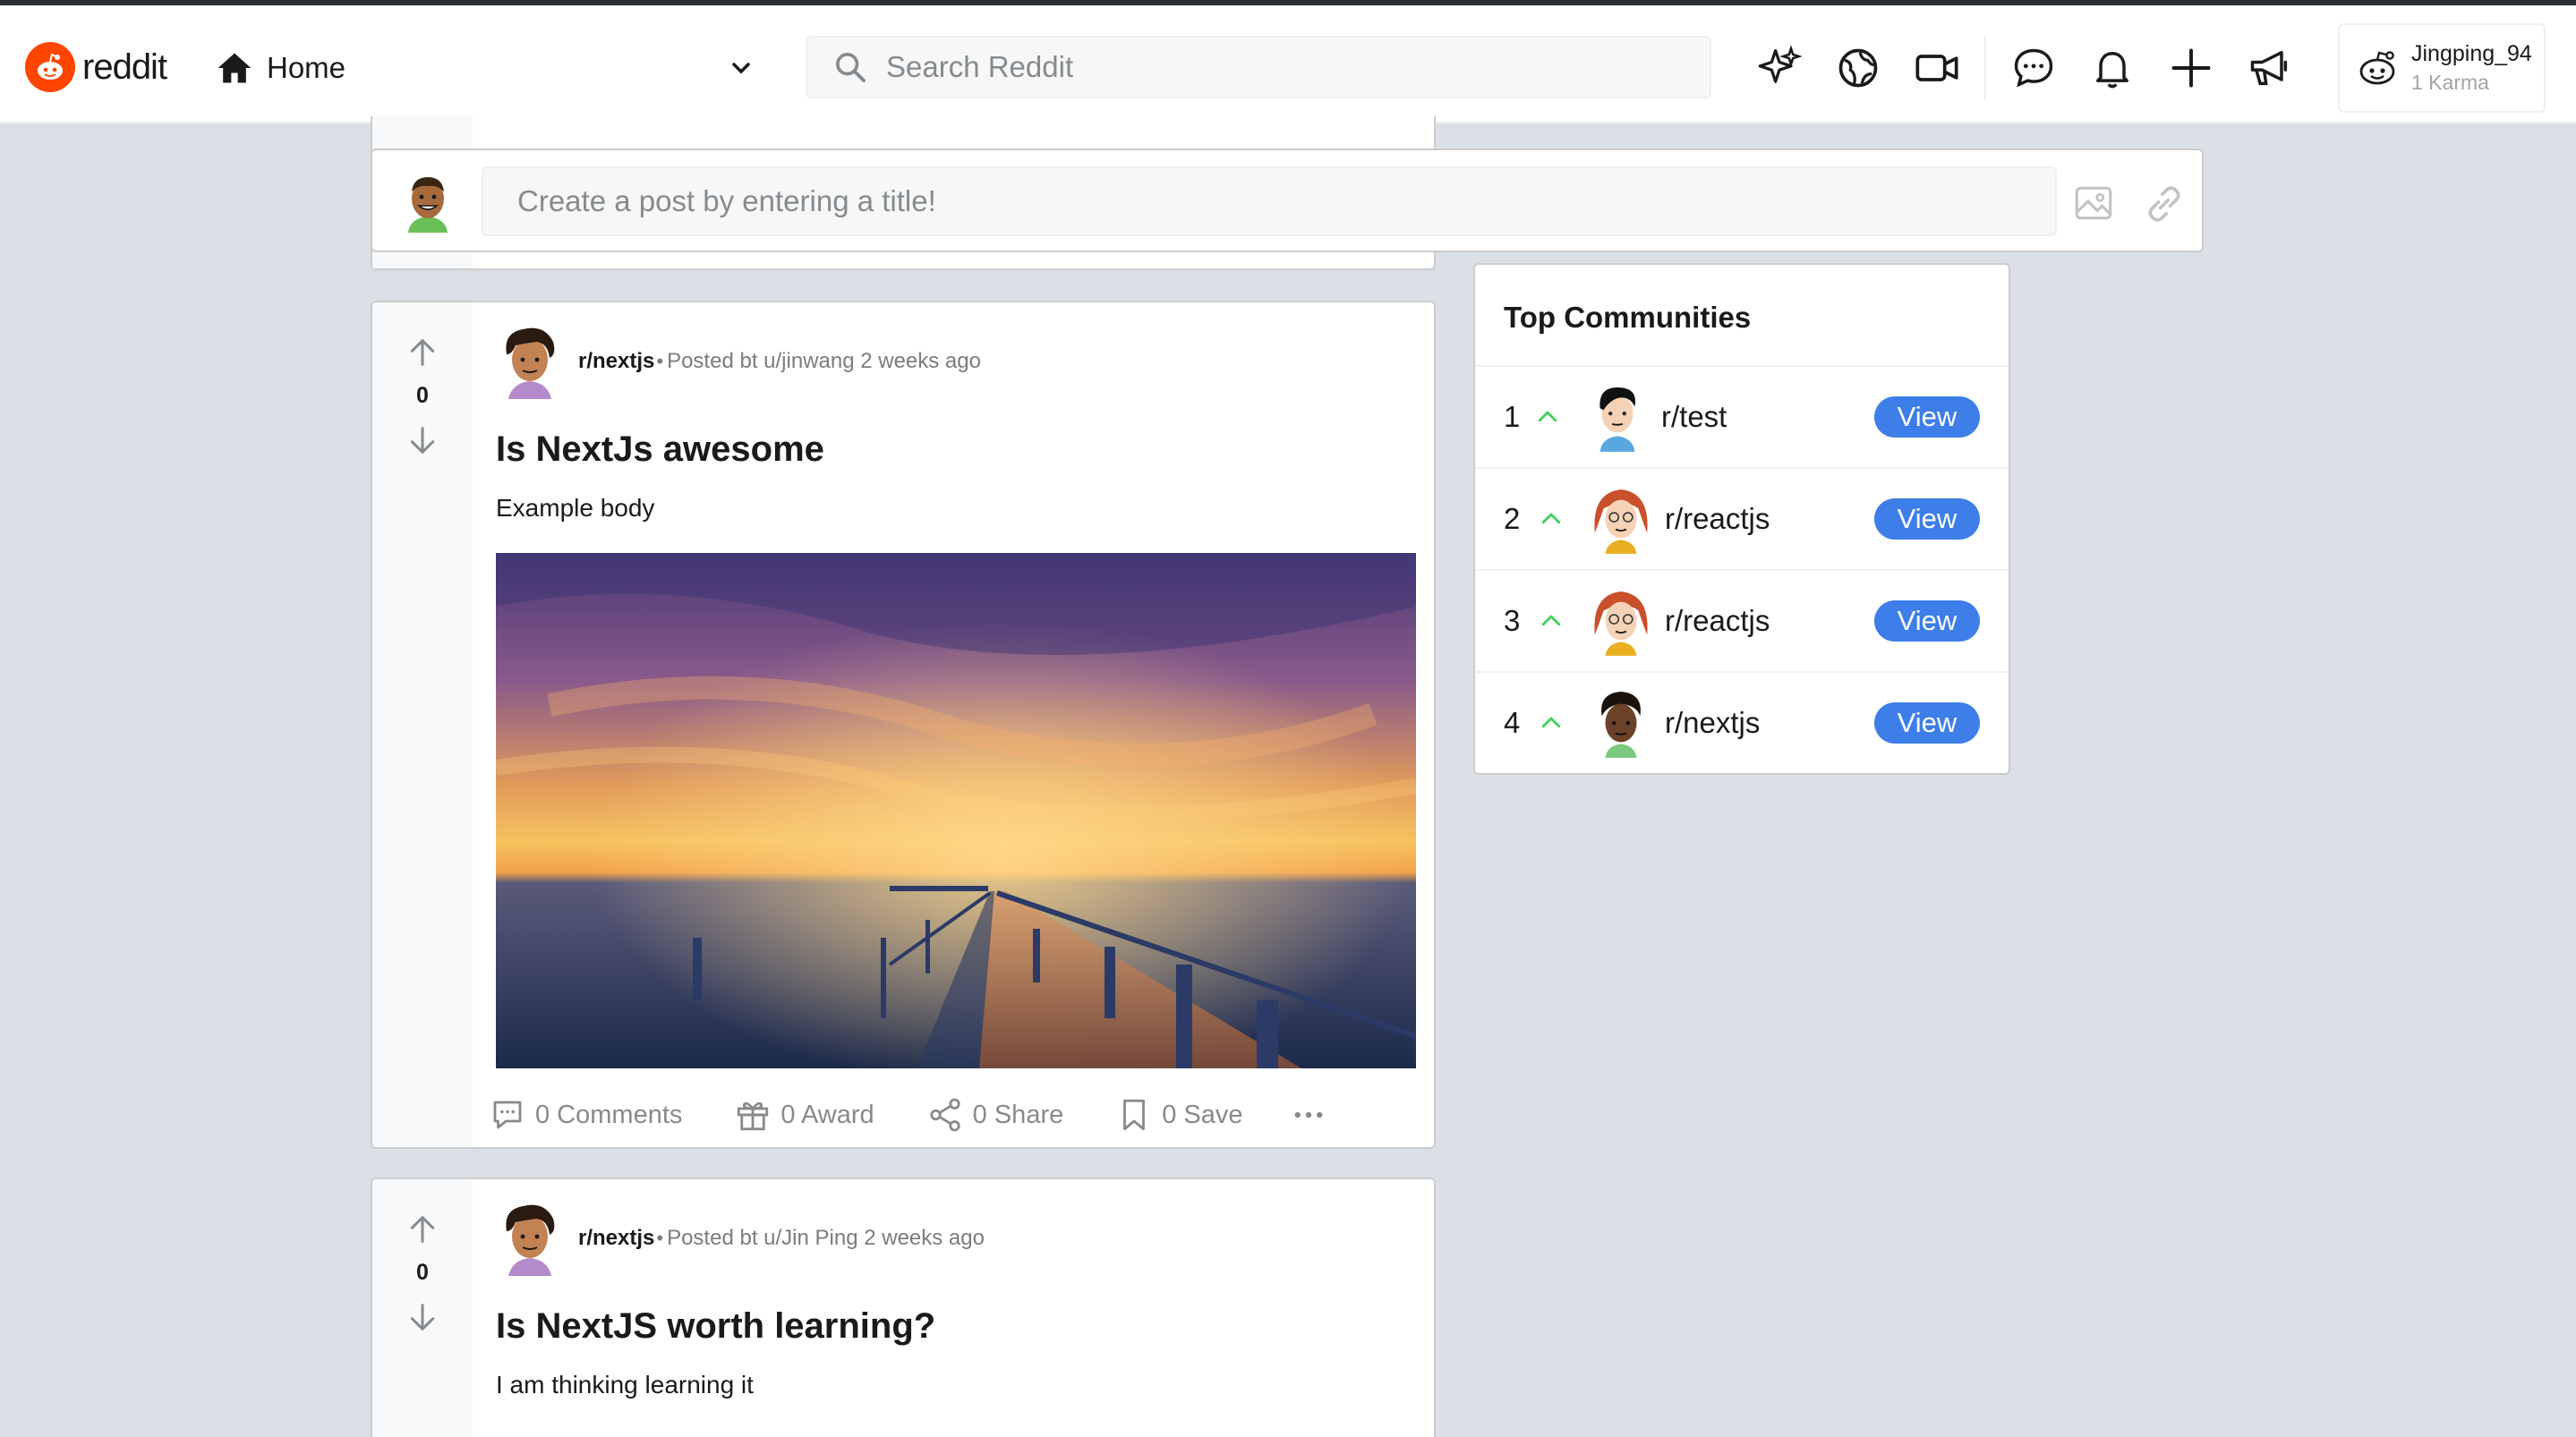 This screenshot has height=1437, width=2576. Describe the element at coordinates (826, 1238) in the screenshot. I see `post-byline: Posted bt u/Jin Ping 2 weeks ago` at that location.